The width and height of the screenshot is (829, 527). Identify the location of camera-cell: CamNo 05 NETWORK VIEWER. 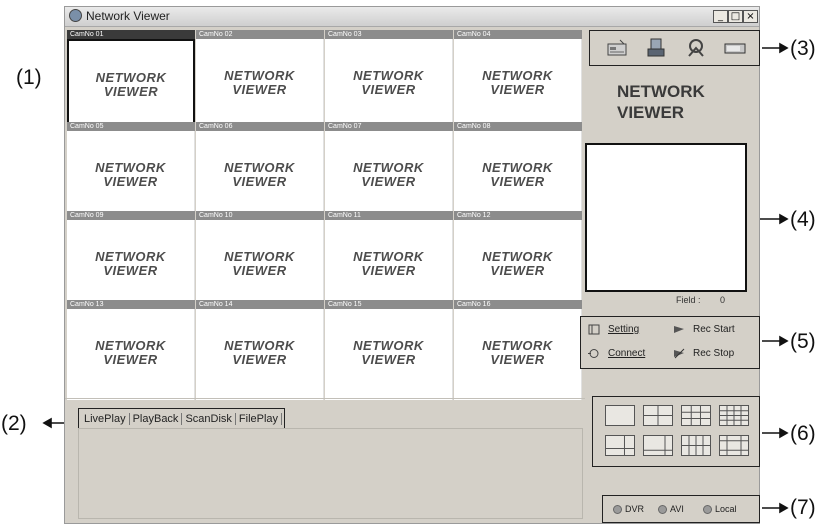
(131, 172).